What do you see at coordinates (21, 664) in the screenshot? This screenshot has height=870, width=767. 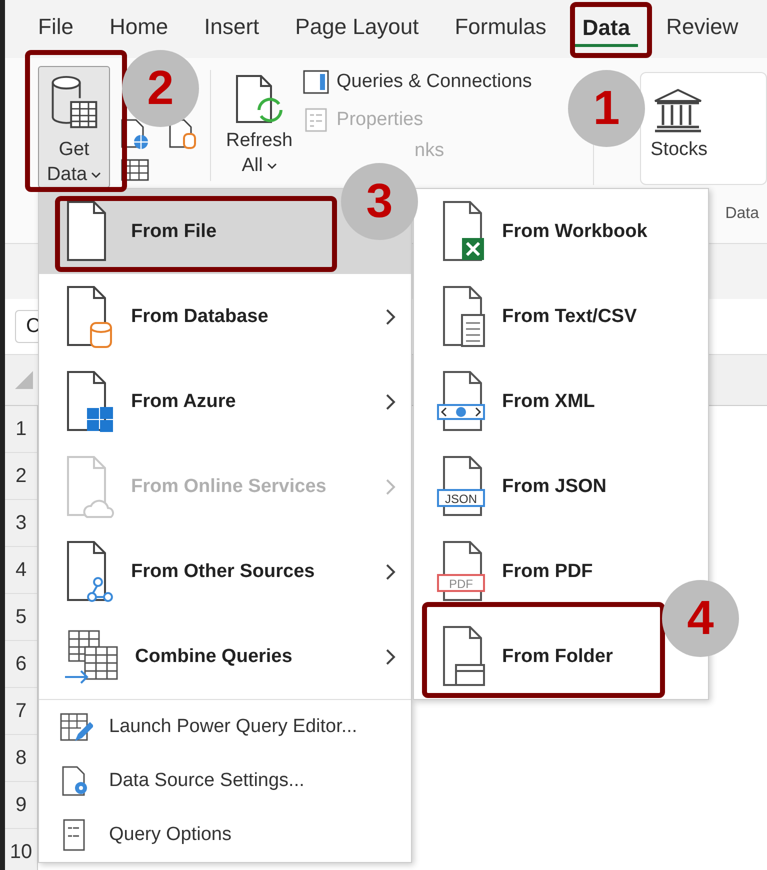 I see `row-header: 6` at bounding box center [21, 664].